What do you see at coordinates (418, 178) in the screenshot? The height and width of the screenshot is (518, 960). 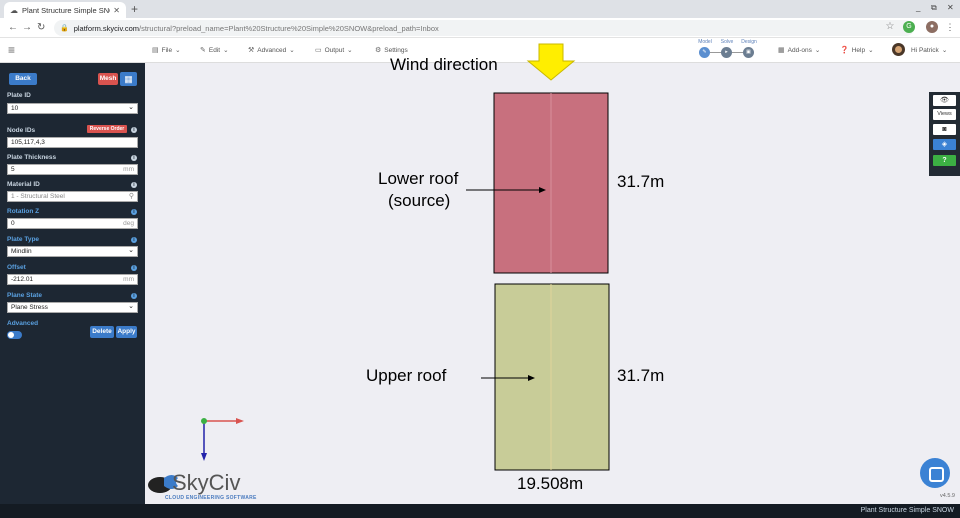 I see `lower-roof-label: Lower roof` at bounding box center [418, 178].